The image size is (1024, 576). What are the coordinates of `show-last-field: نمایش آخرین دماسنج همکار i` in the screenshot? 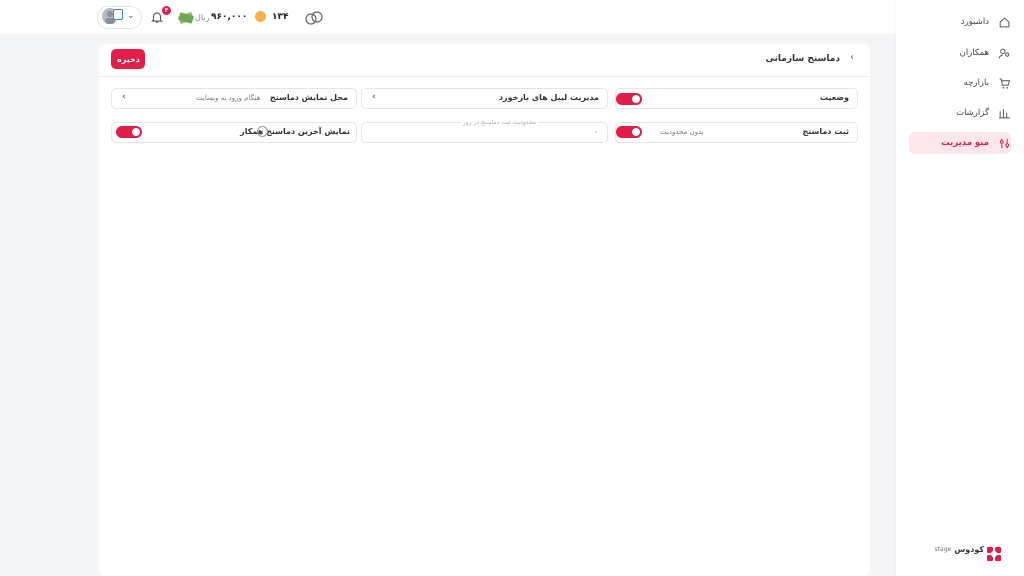 It's located at (234, 132).